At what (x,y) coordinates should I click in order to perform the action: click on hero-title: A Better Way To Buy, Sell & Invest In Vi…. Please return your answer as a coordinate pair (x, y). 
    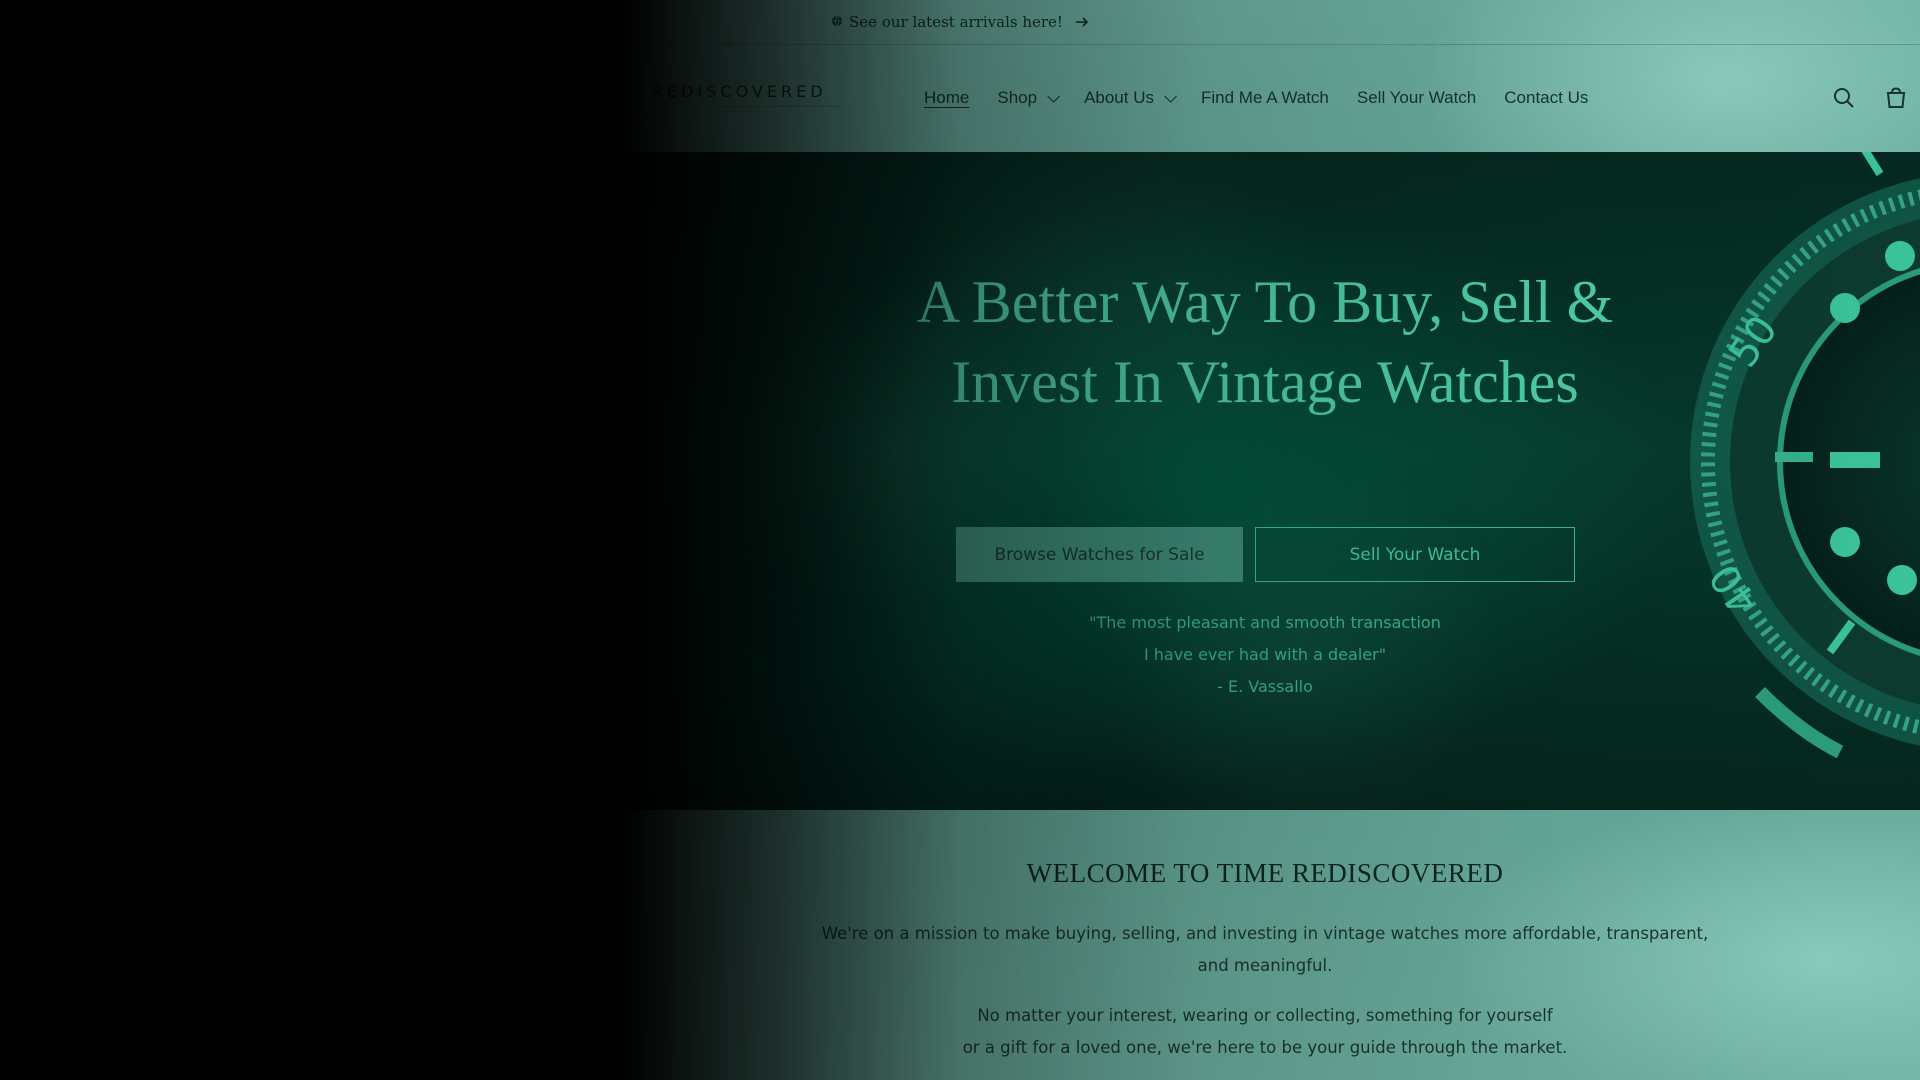
    Looking at the image, I should click on (1265, 342).